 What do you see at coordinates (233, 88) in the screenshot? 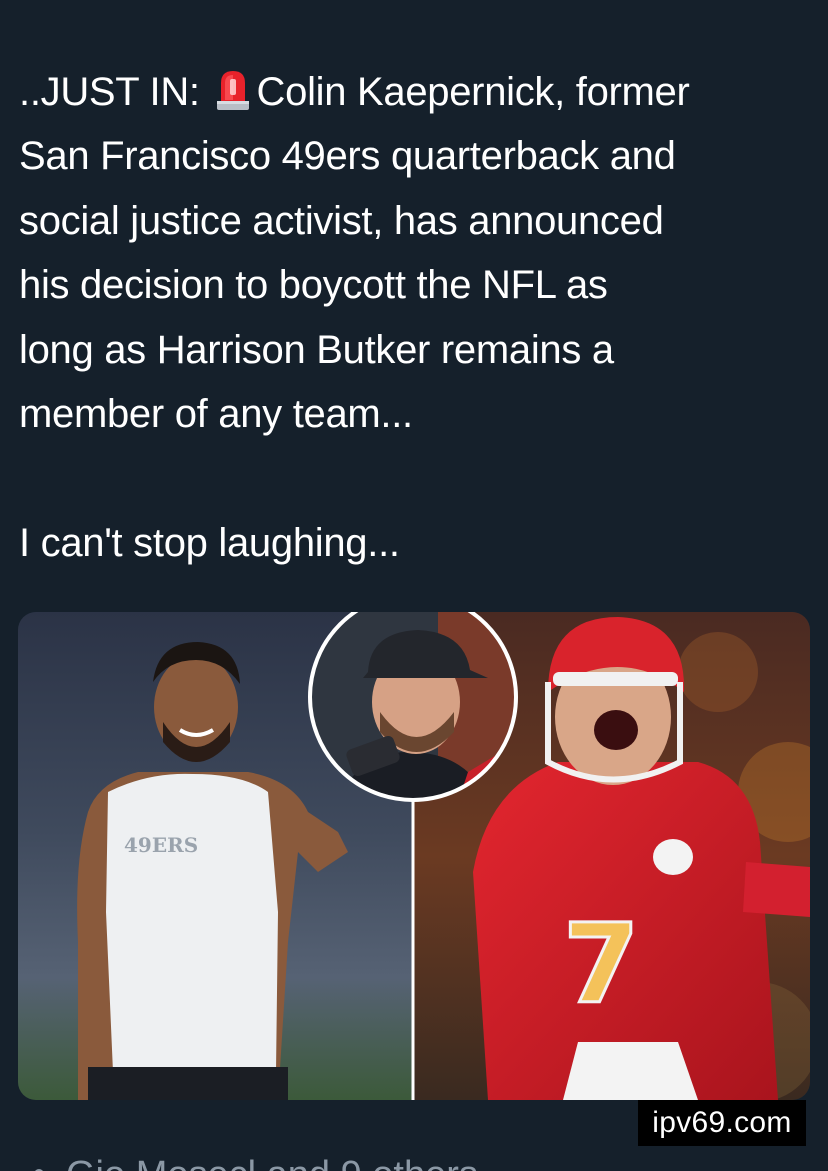
I see `police-siren-icon` at bounding box center [233, 88].